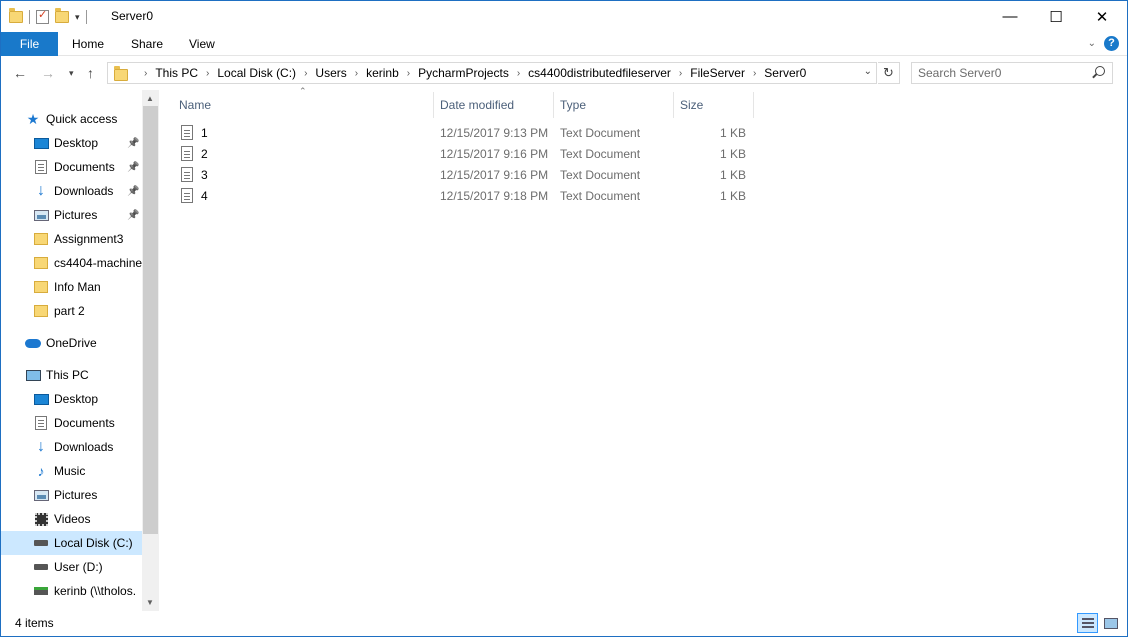  I want to click on sidebar-item-label: Desktop, so click(76, 399).